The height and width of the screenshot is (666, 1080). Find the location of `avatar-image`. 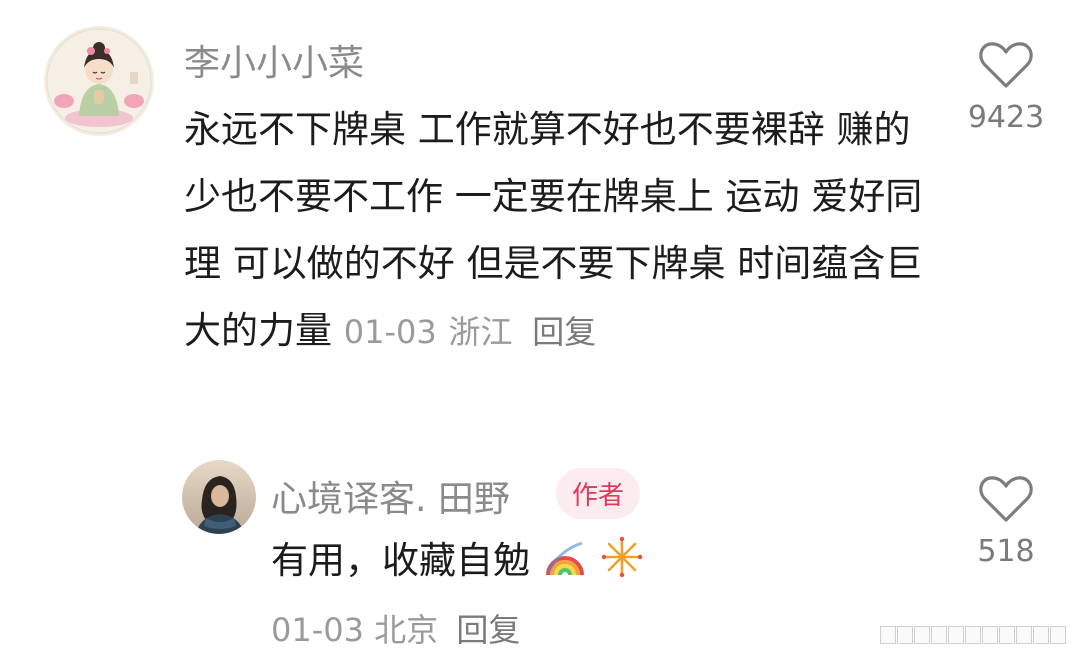

avatar-image is located at coordinates (99, 81).